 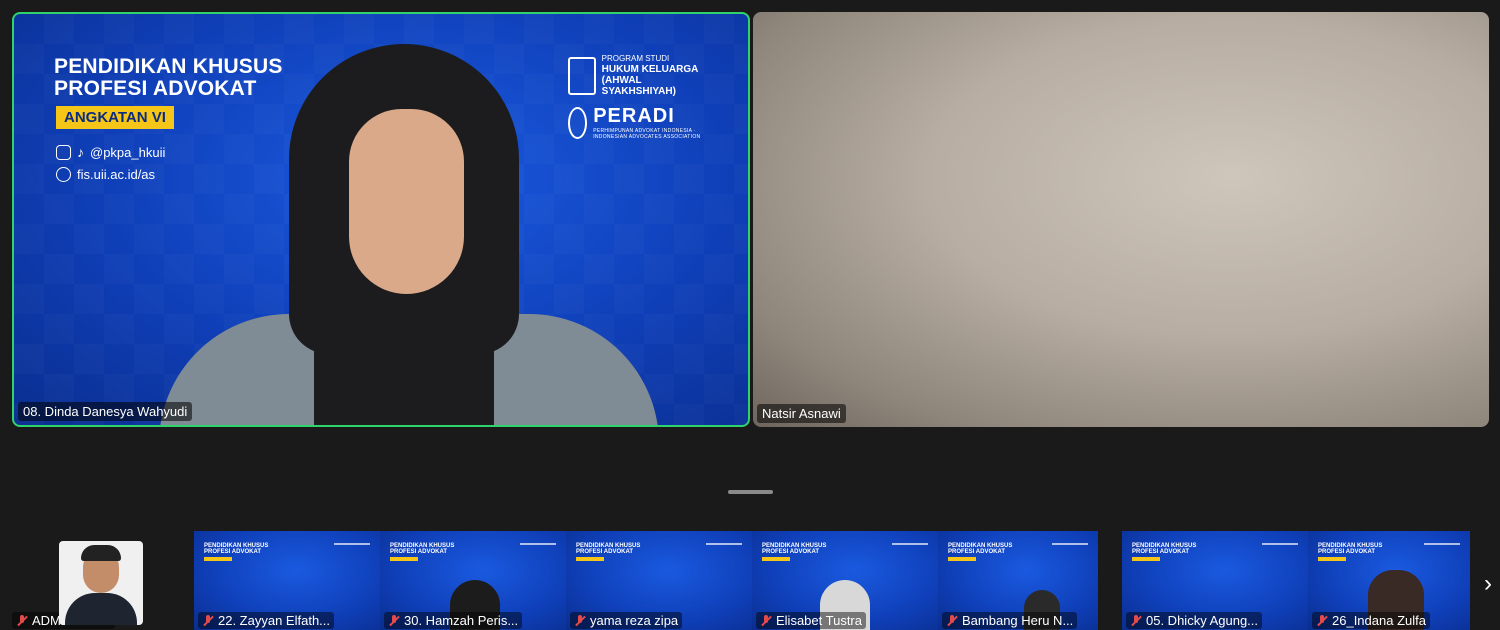 I want to click on participant-face, so click(x=406, y=201).